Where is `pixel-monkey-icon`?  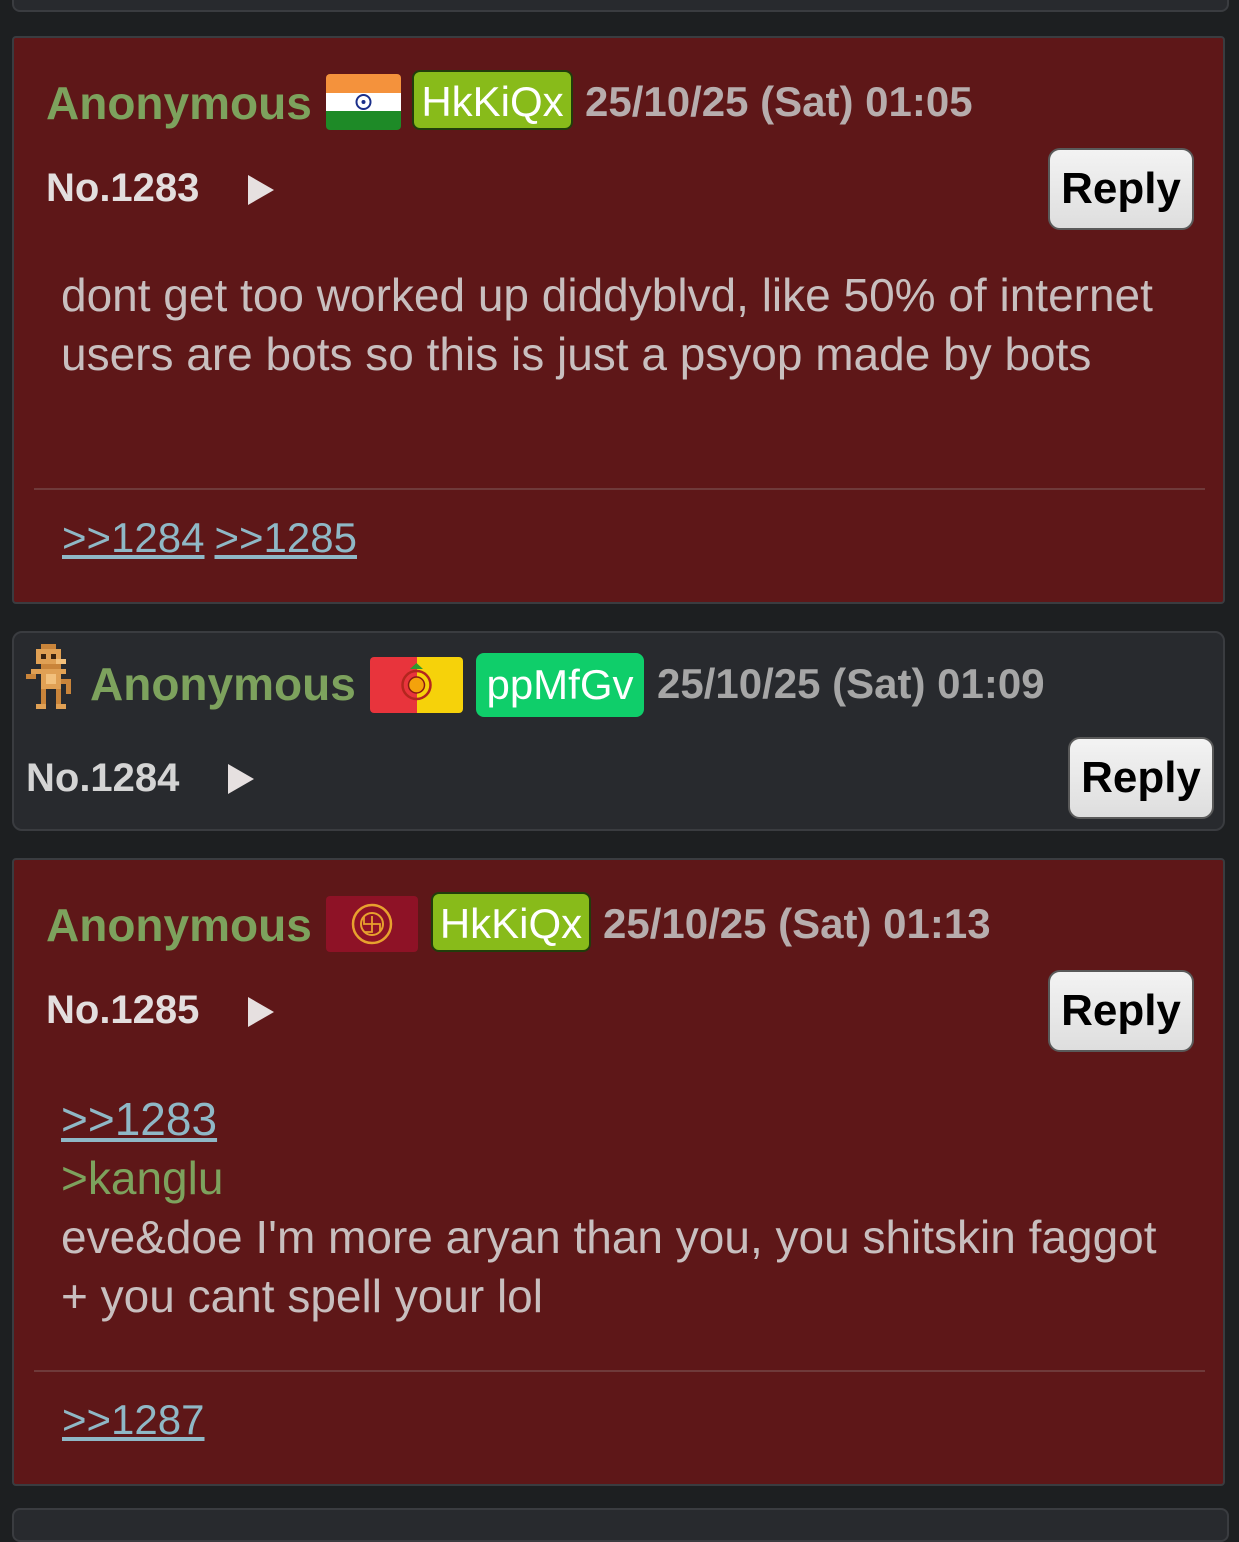 pixel-monkey-icon is located at coordinates (51, 679).